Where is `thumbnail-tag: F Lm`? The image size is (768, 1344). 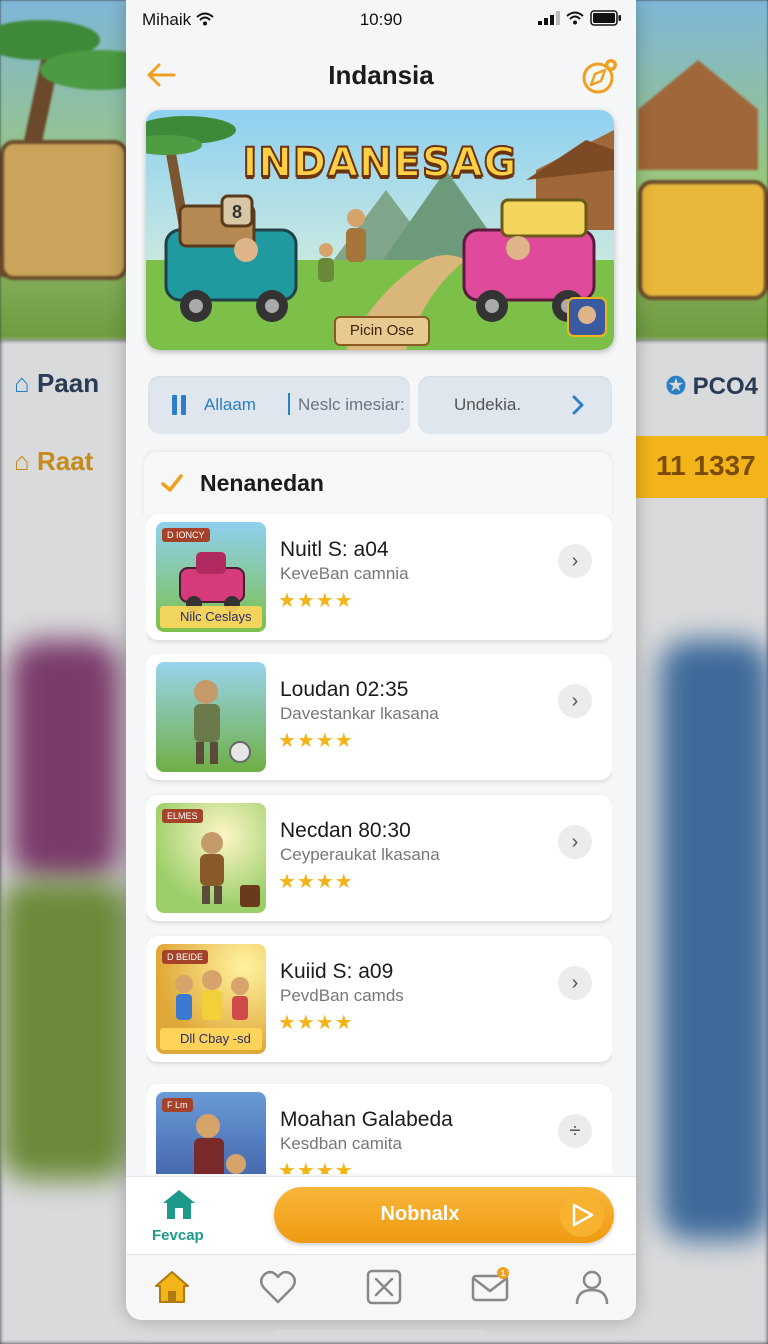
thumbnail-tag: F Lm is located at coordinates (177, 1105).